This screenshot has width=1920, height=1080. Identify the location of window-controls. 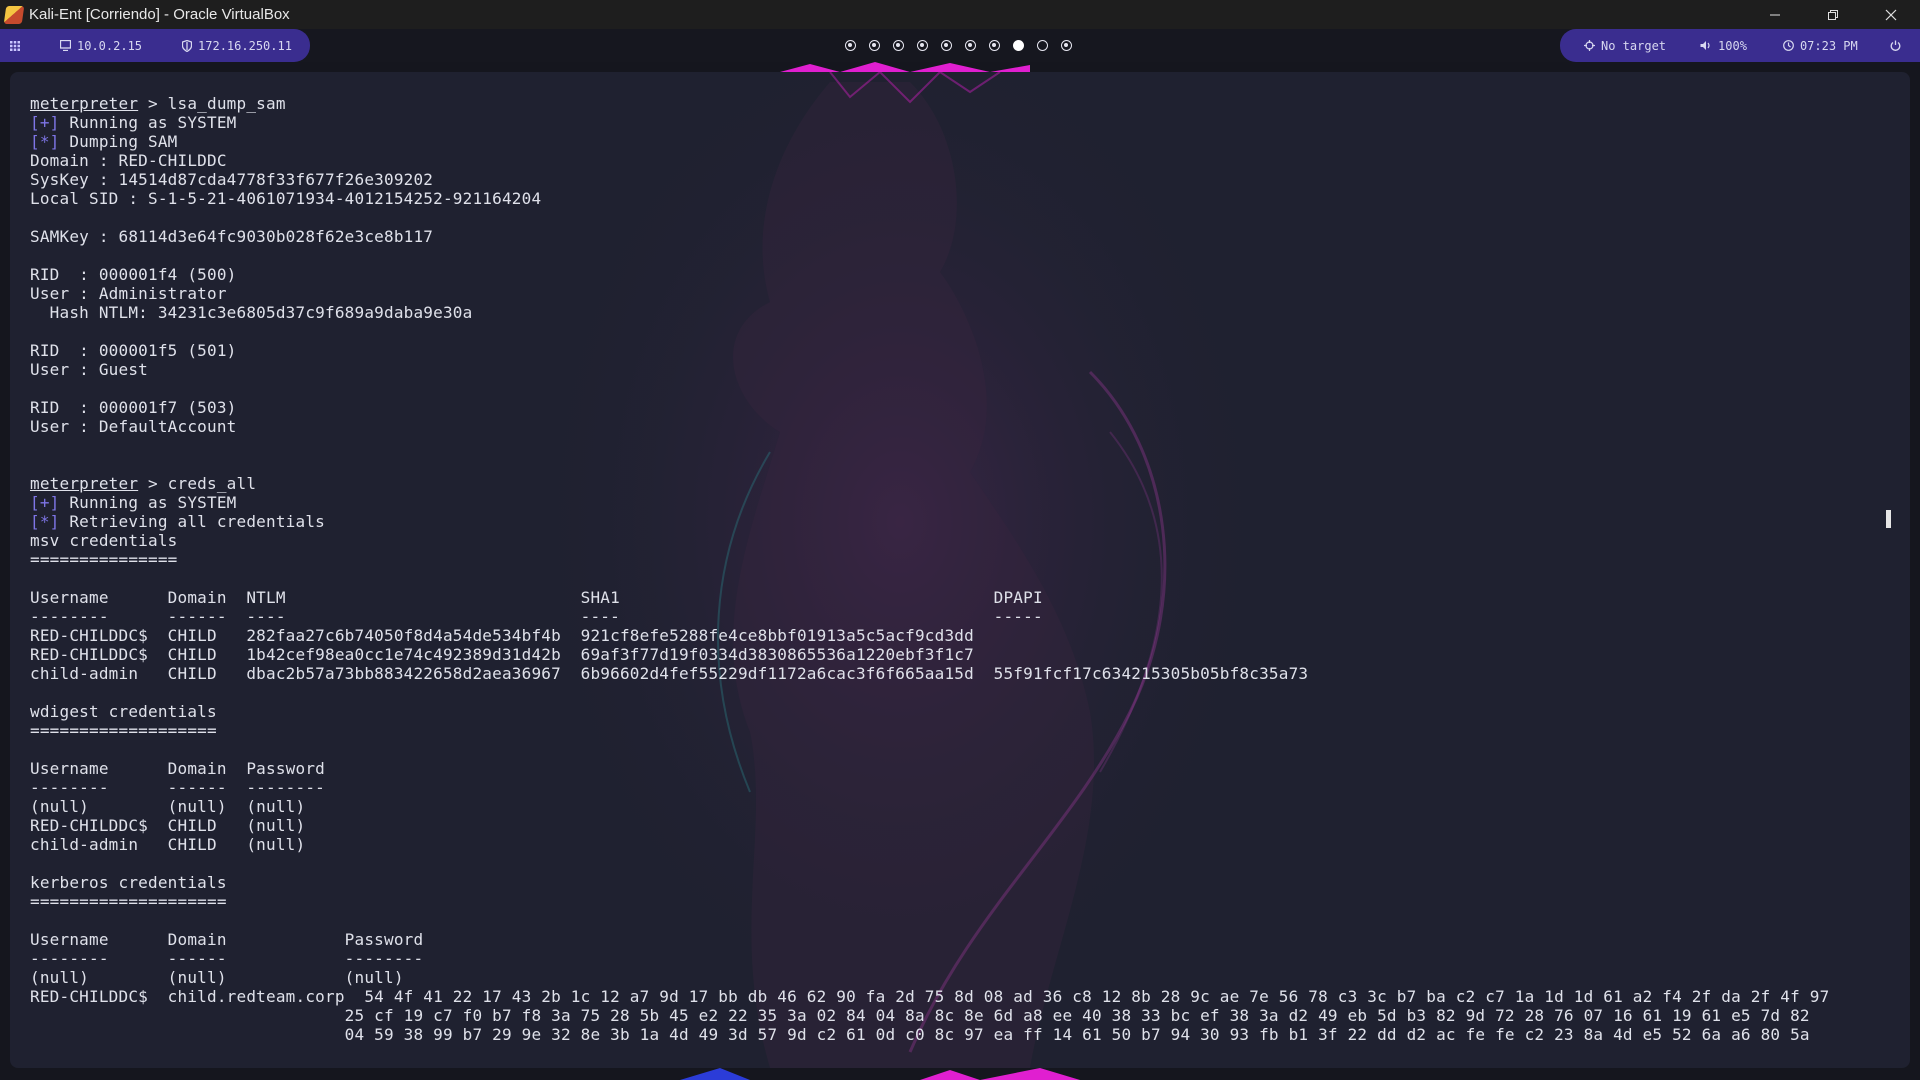
(1833, 14).